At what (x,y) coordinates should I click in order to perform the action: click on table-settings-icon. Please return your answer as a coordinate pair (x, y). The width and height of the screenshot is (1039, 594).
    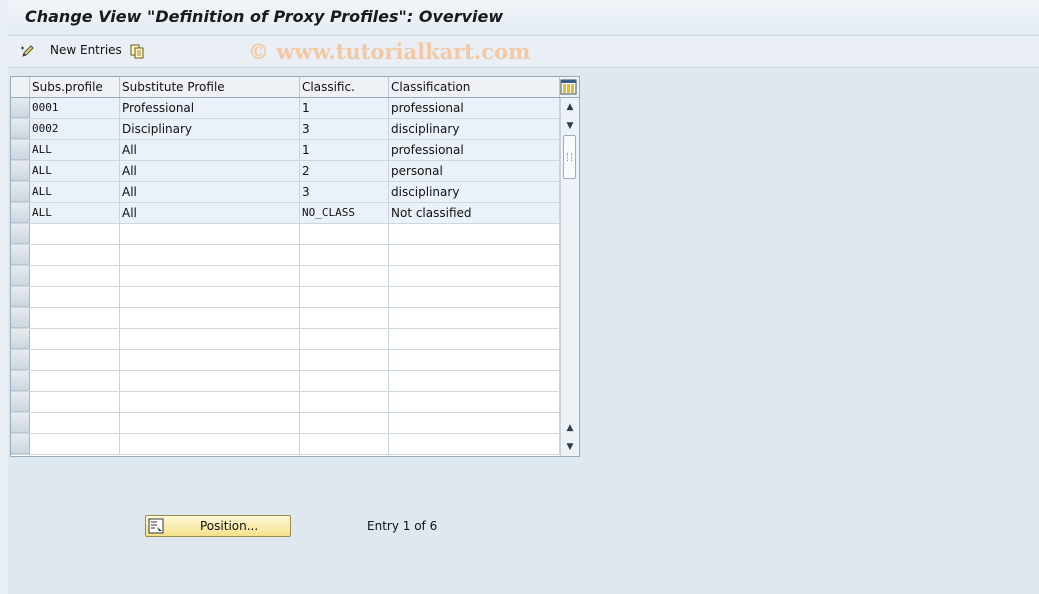
    Looking at the image, I should click on (568, 87).